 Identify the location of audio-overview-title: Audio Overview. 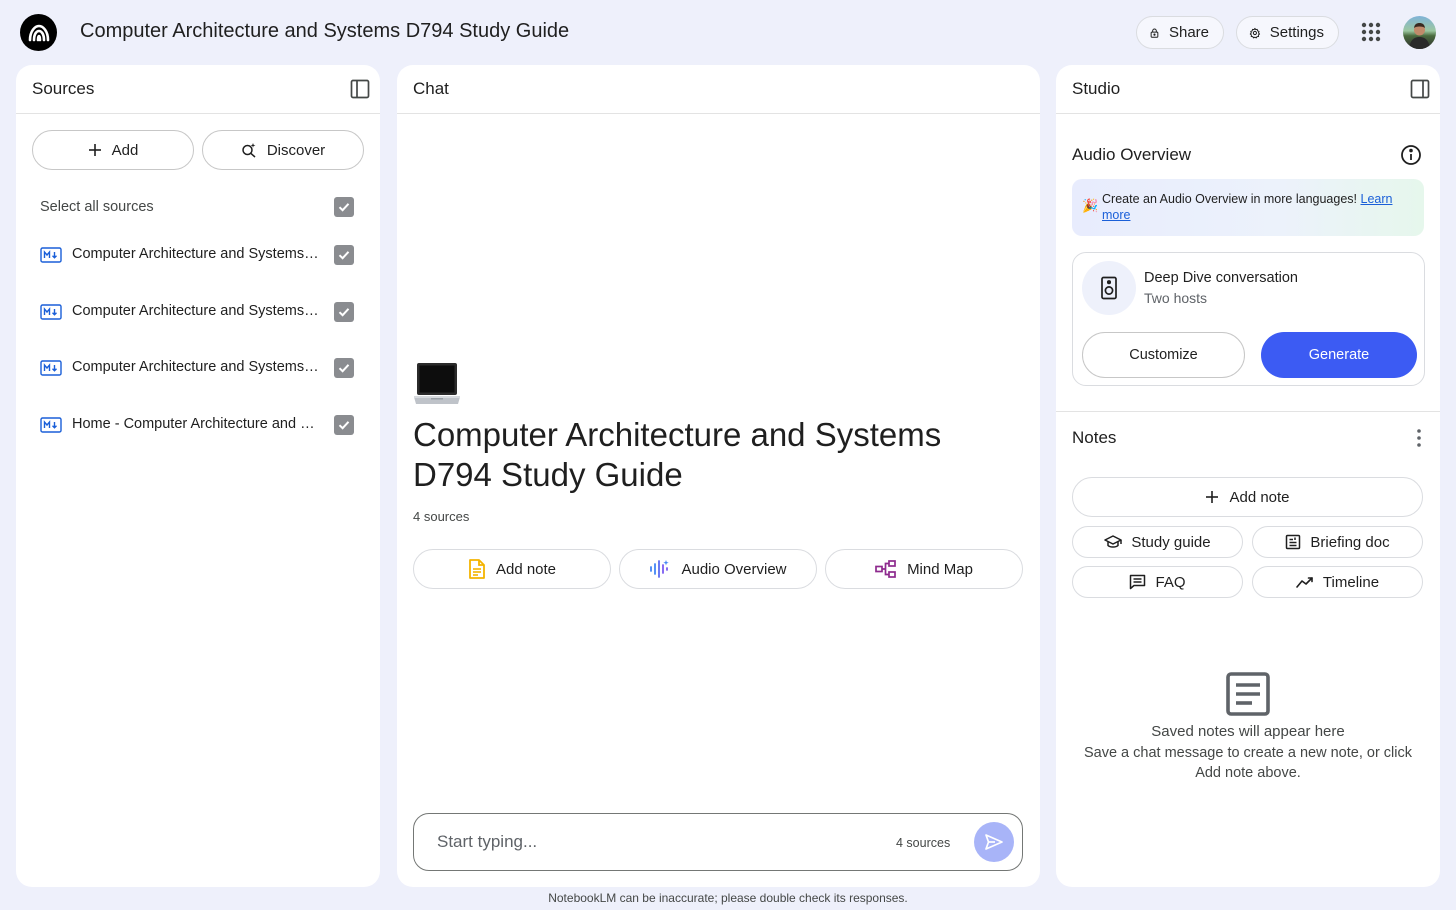
(1132, 154).